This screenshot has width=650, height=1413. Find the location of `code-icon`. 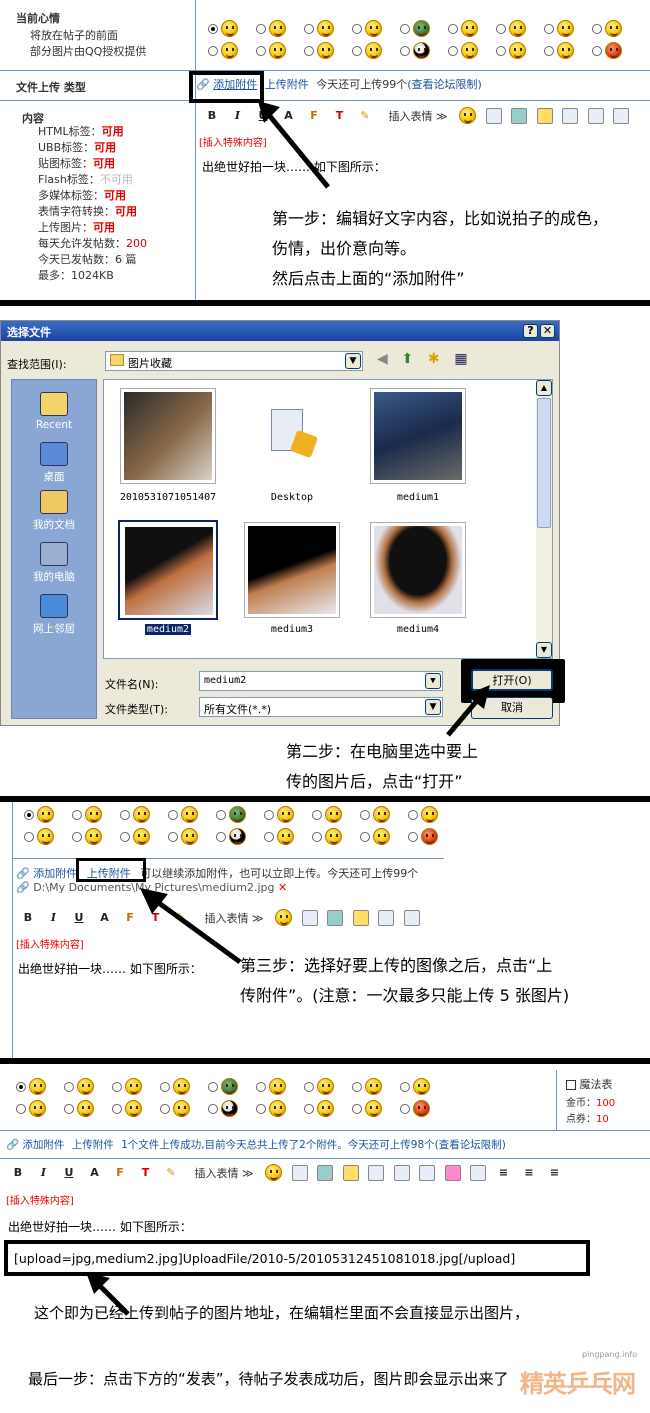

code-icon is located at coordinates (386, 917).